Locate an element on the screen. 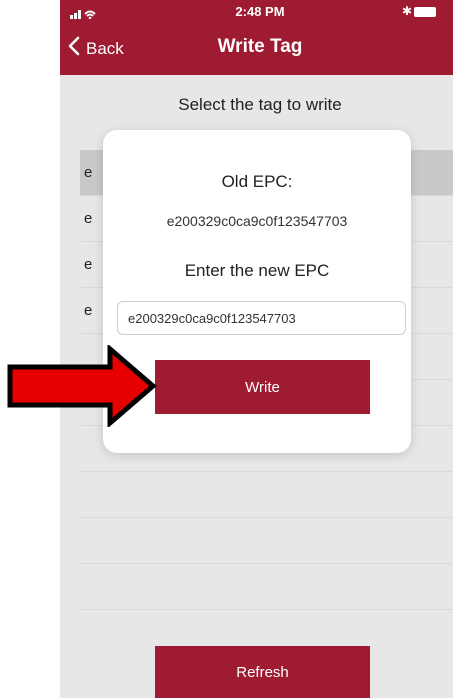  write-button: Write is located at coordinates (262, 387).